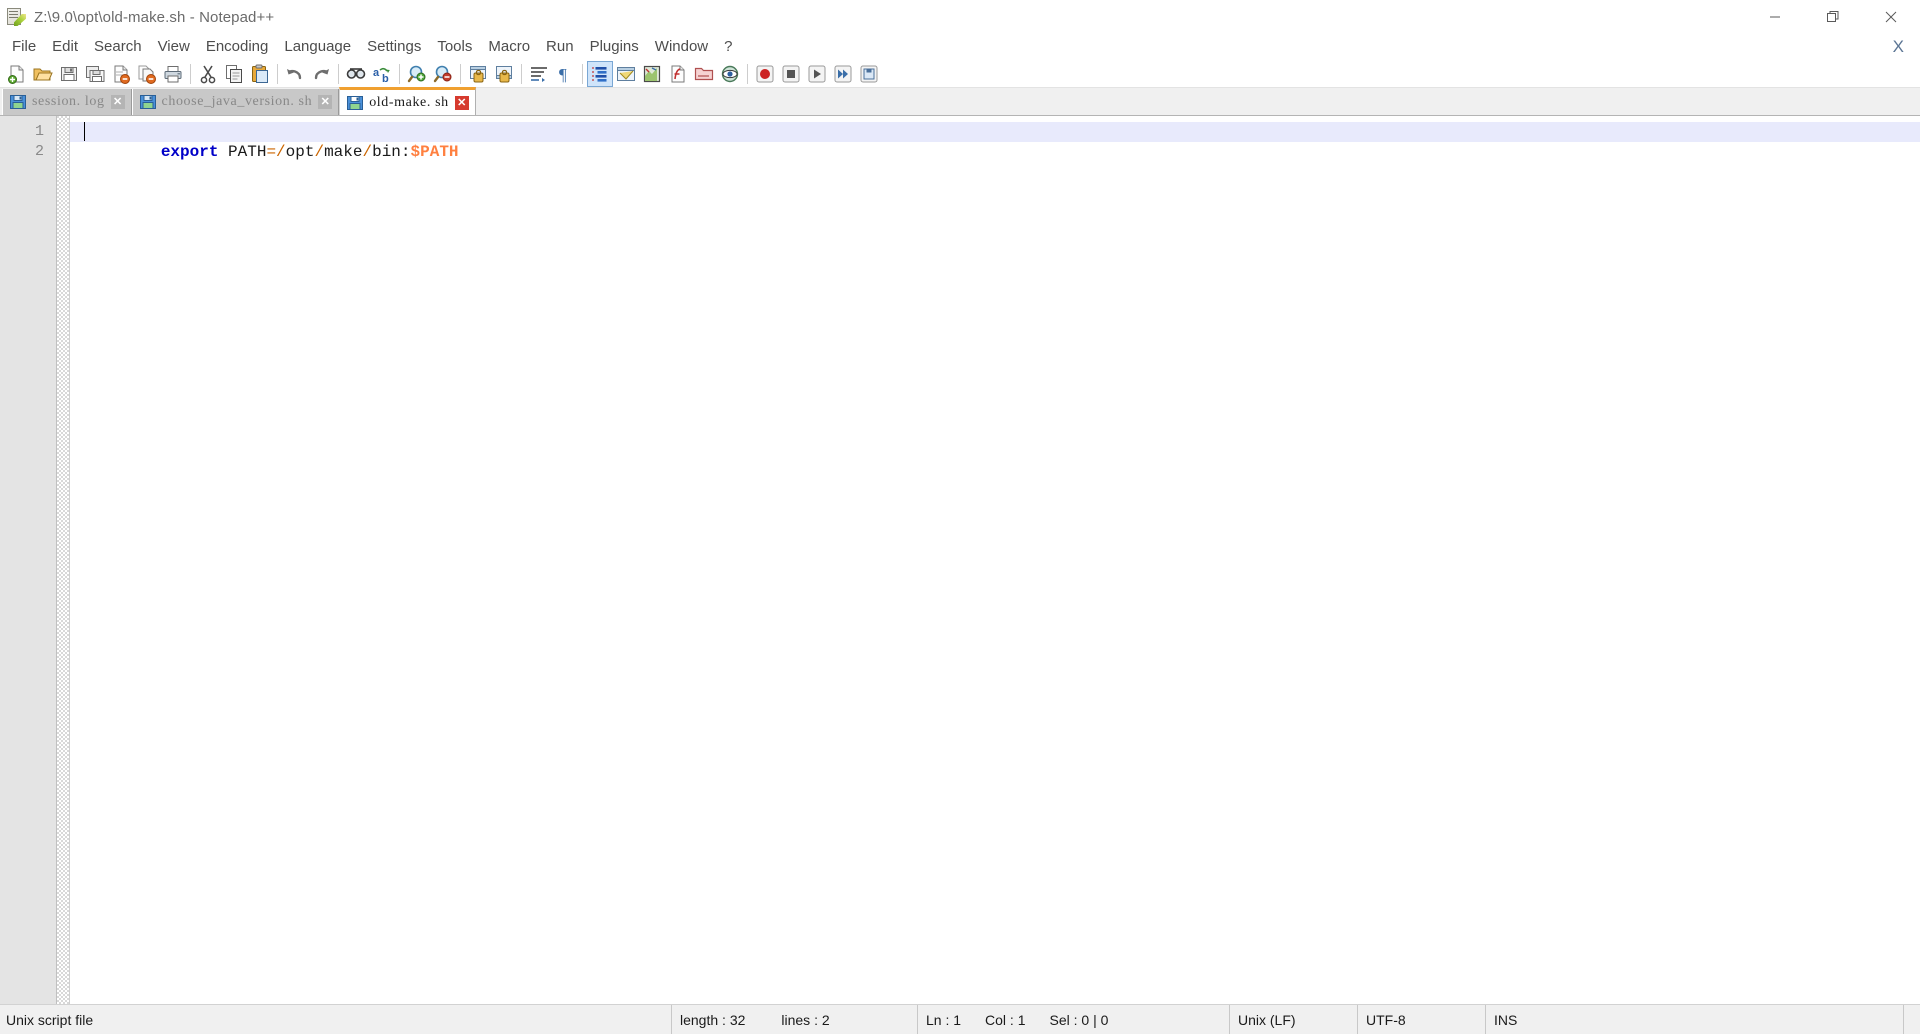  Describe the element at coordinates (385, 78) in the screenshot. I see `svg-text: b` at that location.